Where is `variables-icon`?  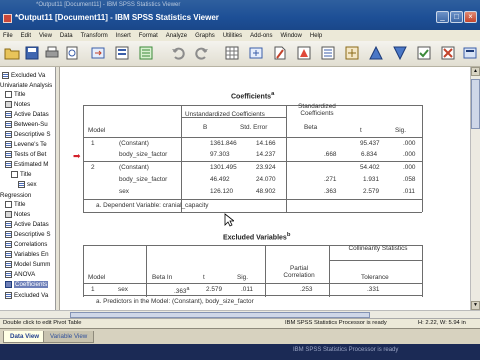
variables-icon is located at coordinates (146, 53).